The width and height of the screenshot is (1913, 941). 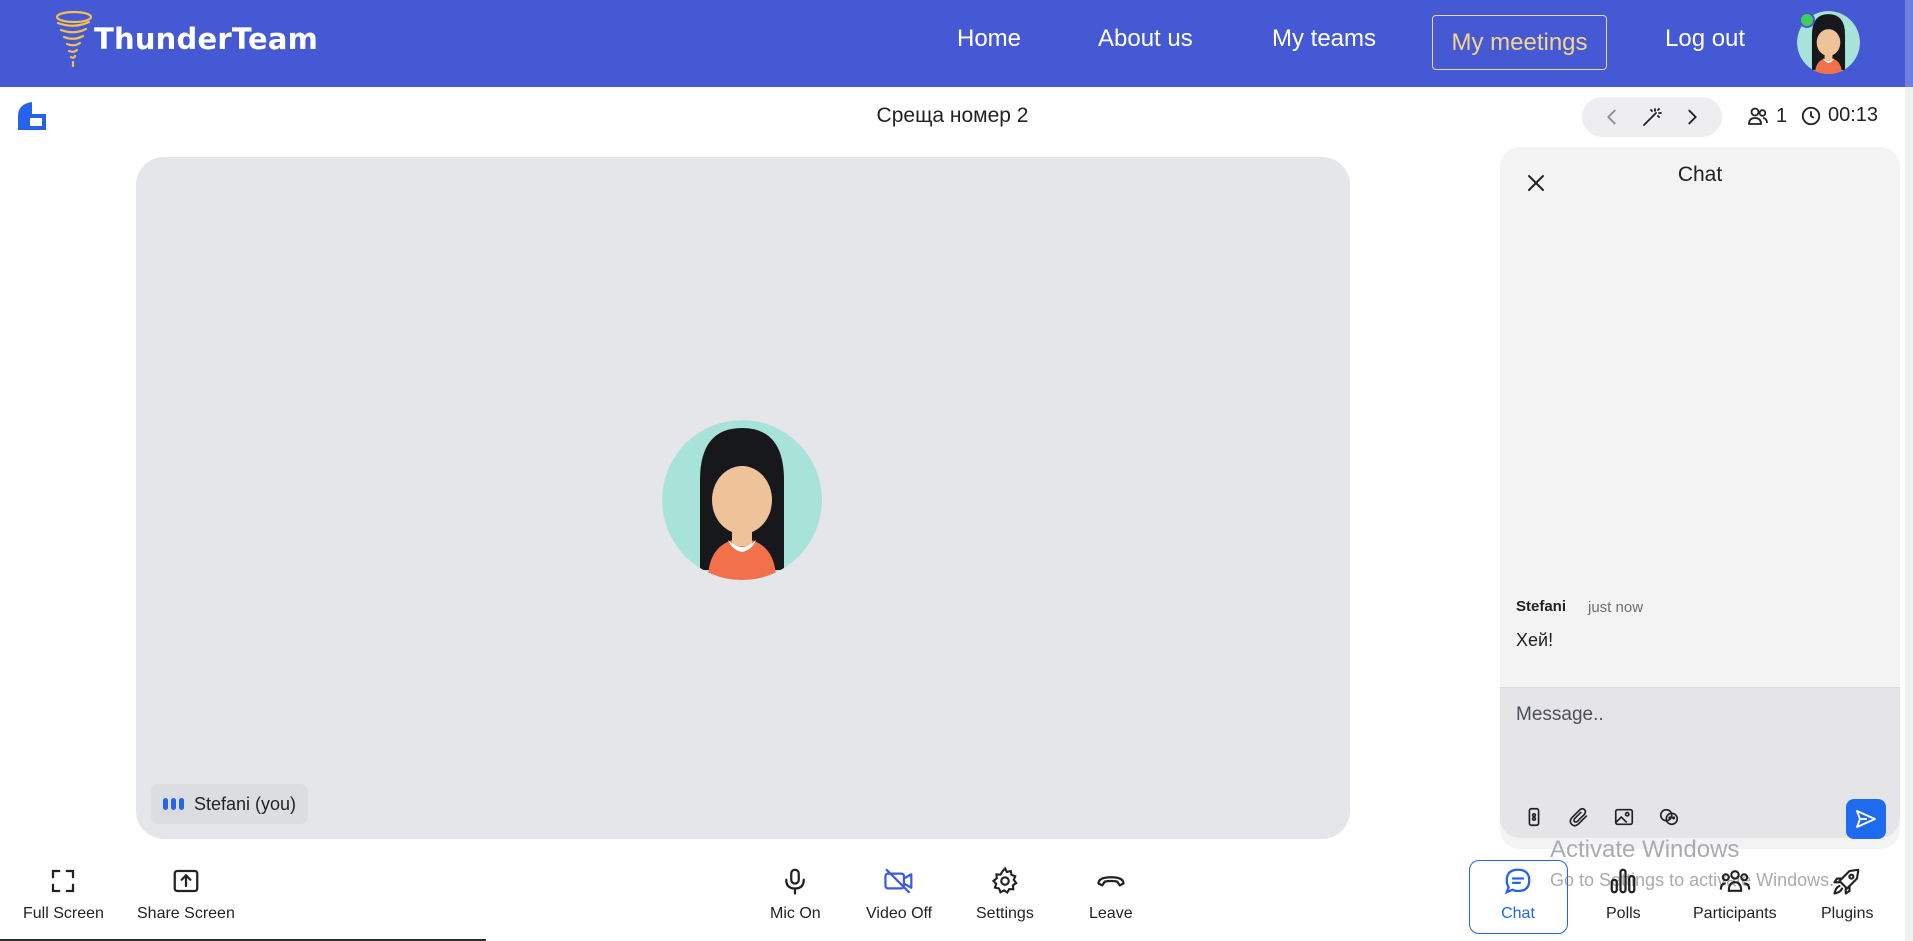 I want to click on brand-name: ThunderTeam, so click(x=206, y=39).